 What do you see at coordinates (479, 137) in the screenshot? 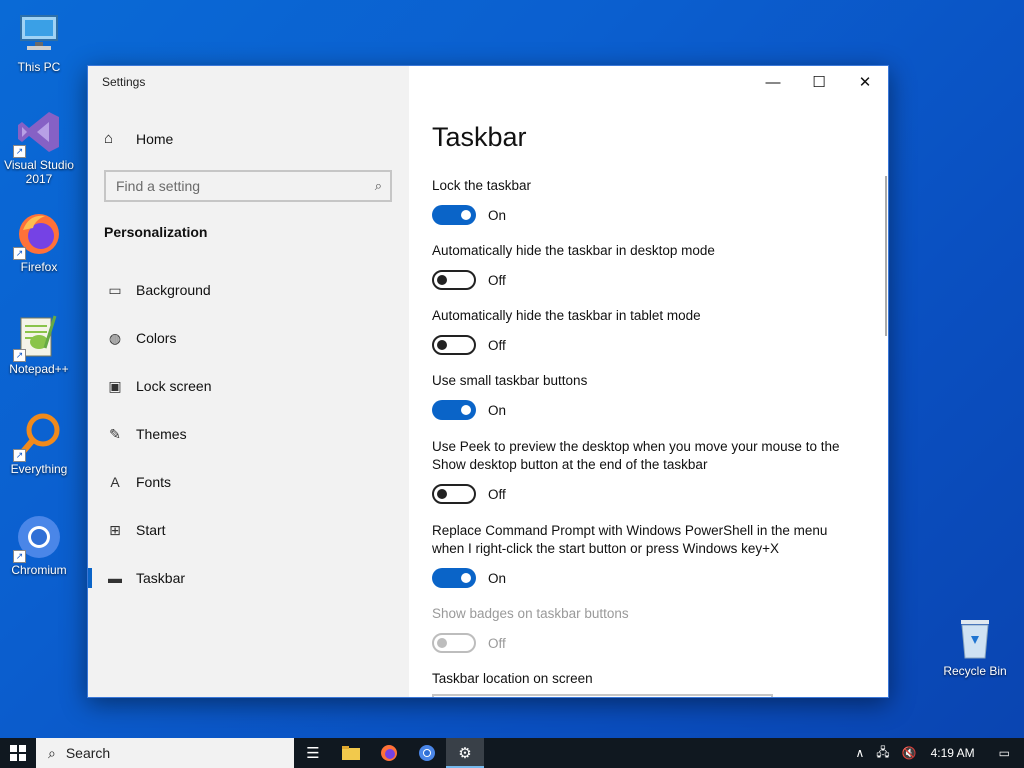
I see `page-title: Taskbar` at bounding box center [479, 137].